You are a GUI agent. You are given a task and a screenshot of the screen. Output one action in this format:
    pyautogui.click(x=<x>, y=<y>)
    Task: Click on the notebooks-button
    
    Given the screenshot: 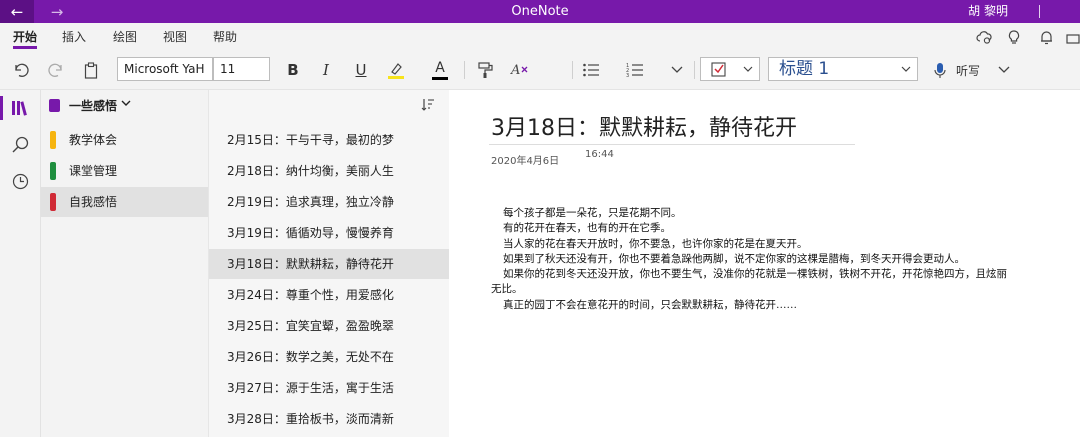 What is the action you would take?
    pyautogui.click(x=20, y=108)
    